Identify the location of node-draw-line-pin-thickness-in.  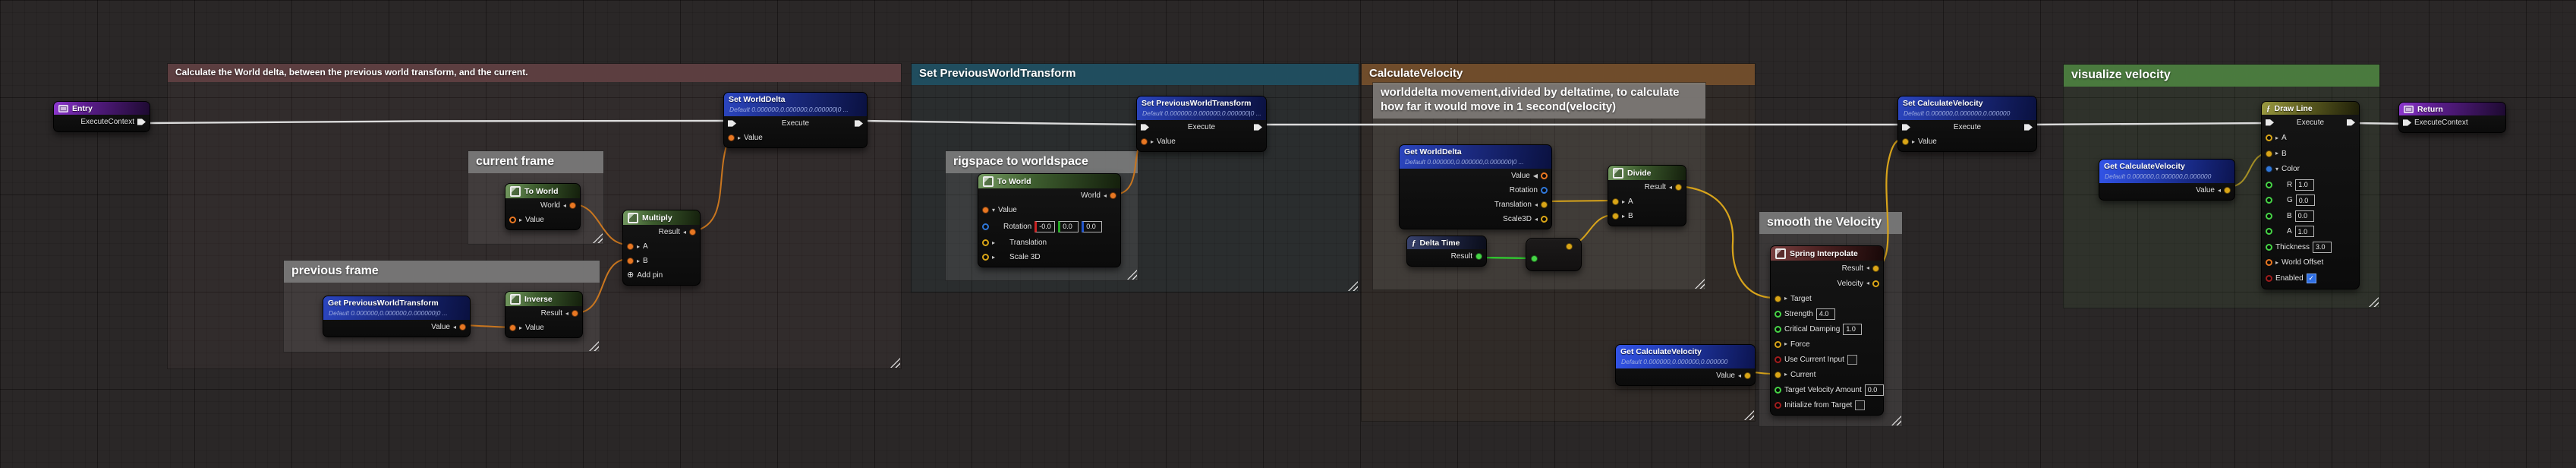
(2269, 247).